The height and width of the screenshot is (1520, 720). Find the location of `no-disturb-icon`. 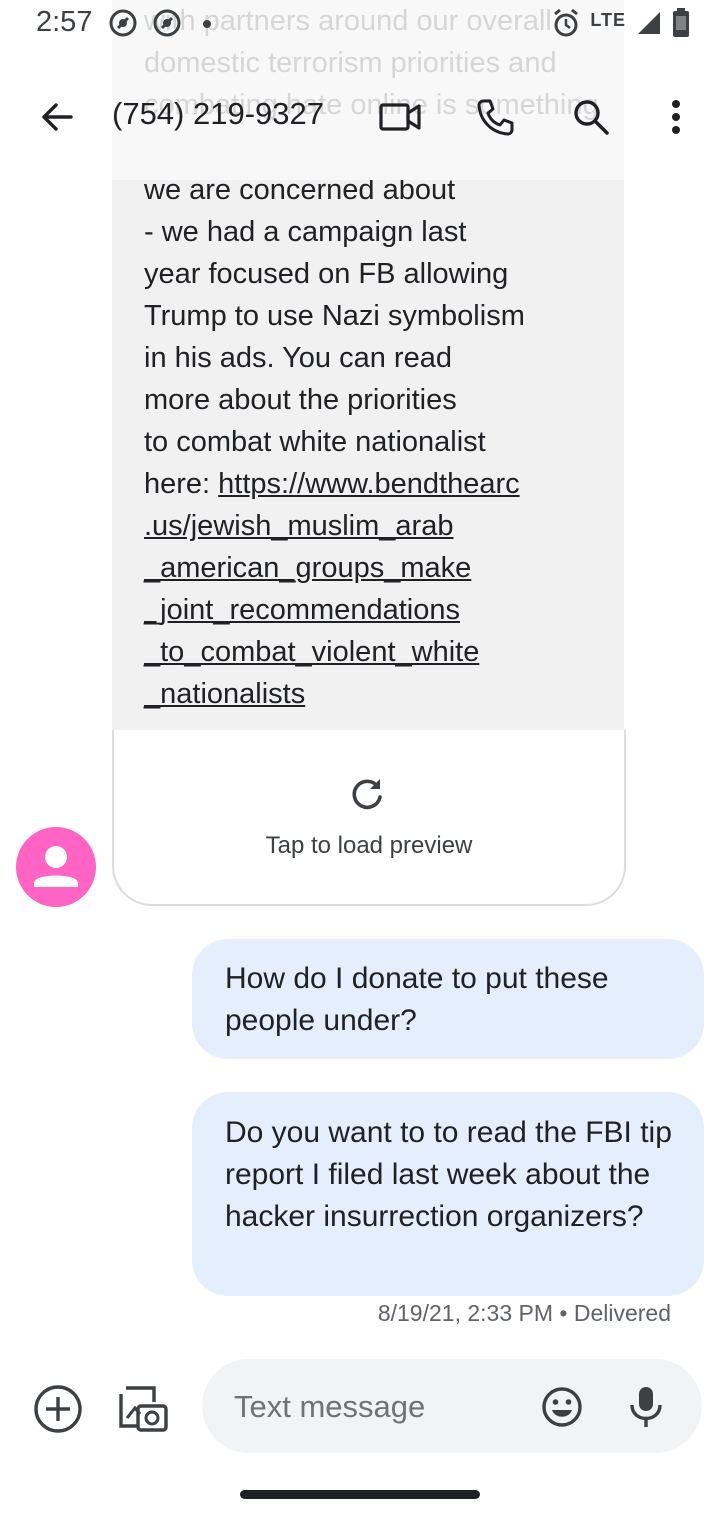

no-disturb-icon is located at coordinates (123, 25).